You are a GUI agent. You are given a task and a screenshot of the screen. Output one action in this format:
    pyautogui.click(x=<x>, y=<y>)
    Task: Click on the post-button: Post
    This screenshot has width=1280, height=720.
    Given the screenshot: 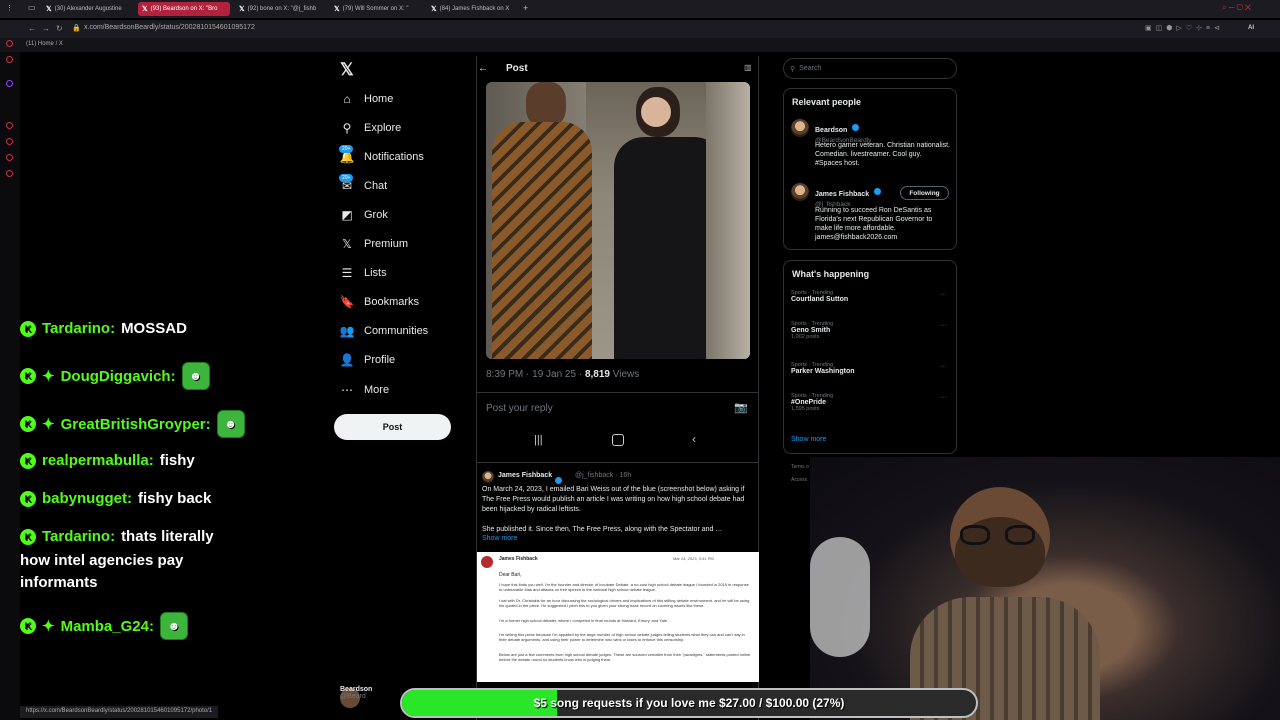 What is the action you would take?
    pyautogui.click(x=392, y=427)
    